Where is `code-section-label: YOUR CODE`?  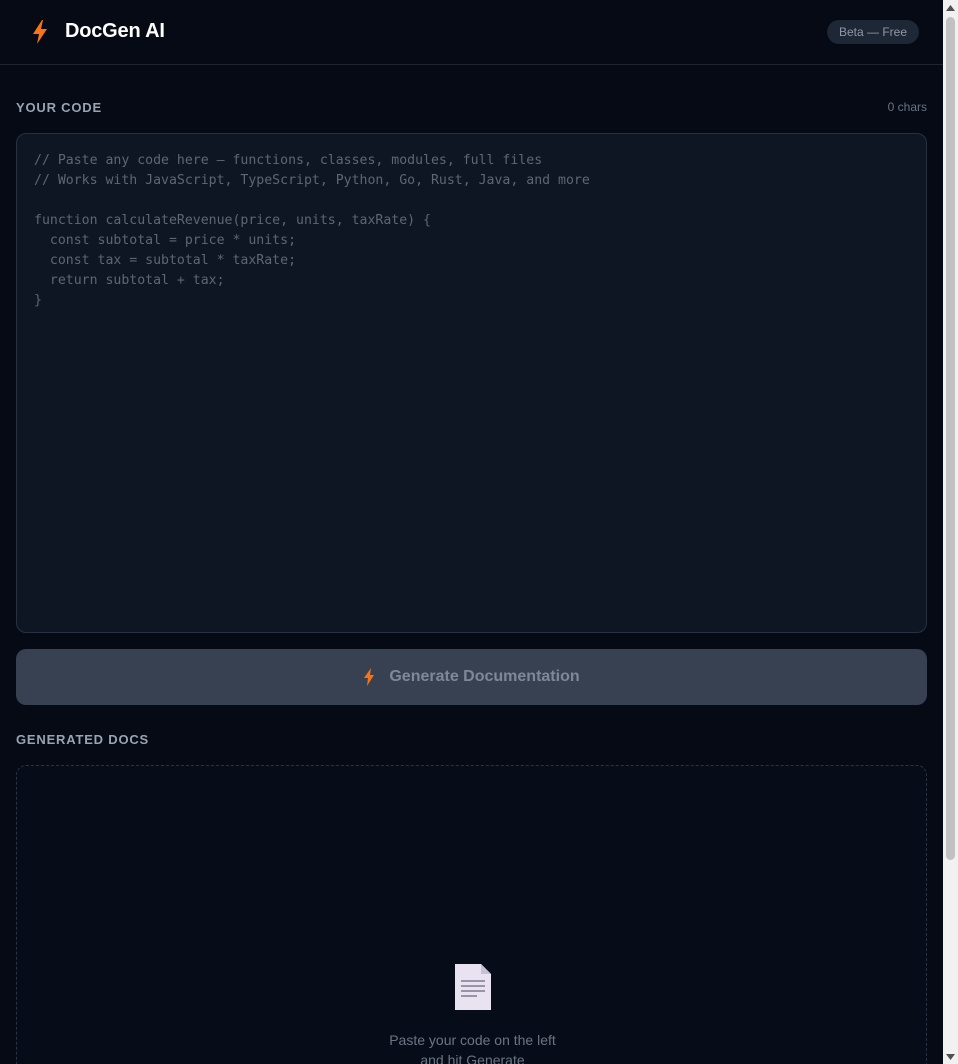 code-section-label: YOUR CODE is located at coordinates (59, 107).